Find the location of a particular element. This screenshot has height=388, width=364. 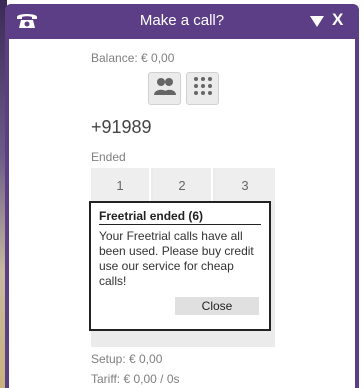

redacted-number-mask is located at coordinates (202, 130).